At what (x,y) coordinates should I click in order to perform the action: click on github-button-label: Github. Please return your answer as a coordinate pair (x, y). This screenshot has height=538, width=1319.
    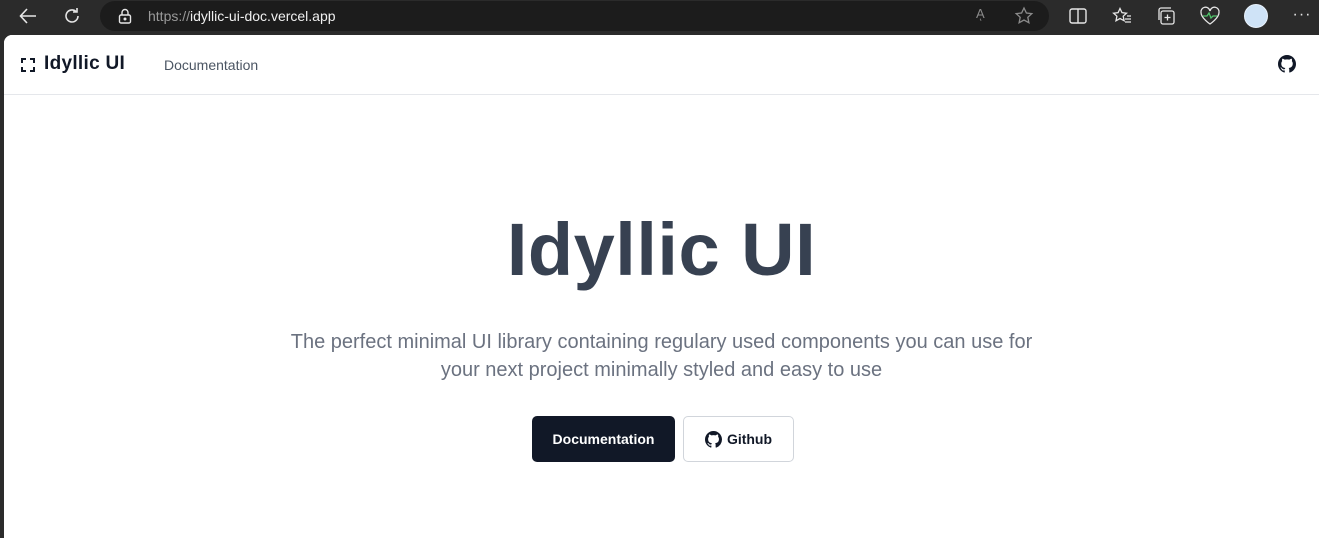
    Looking at the image, I should click on (749, 439).